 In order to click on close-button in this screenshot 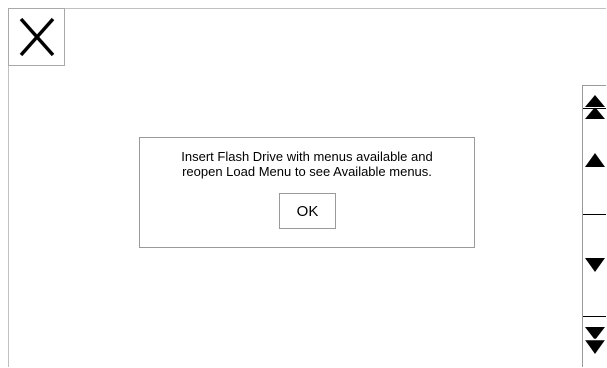, I will do `click(36, 37)`.